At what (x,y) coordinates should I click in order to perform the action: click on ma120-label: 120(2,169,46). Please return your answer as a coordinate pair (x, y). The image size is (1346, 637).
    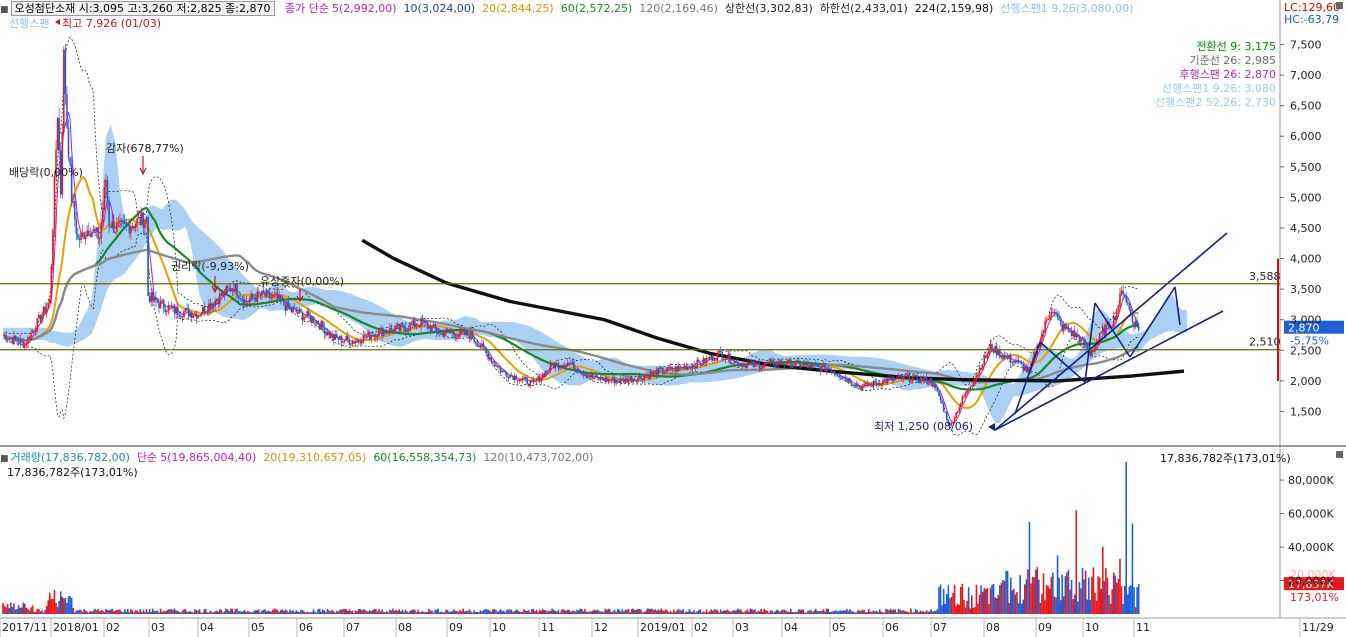
    Looking at the image, I should click on (678, 8).